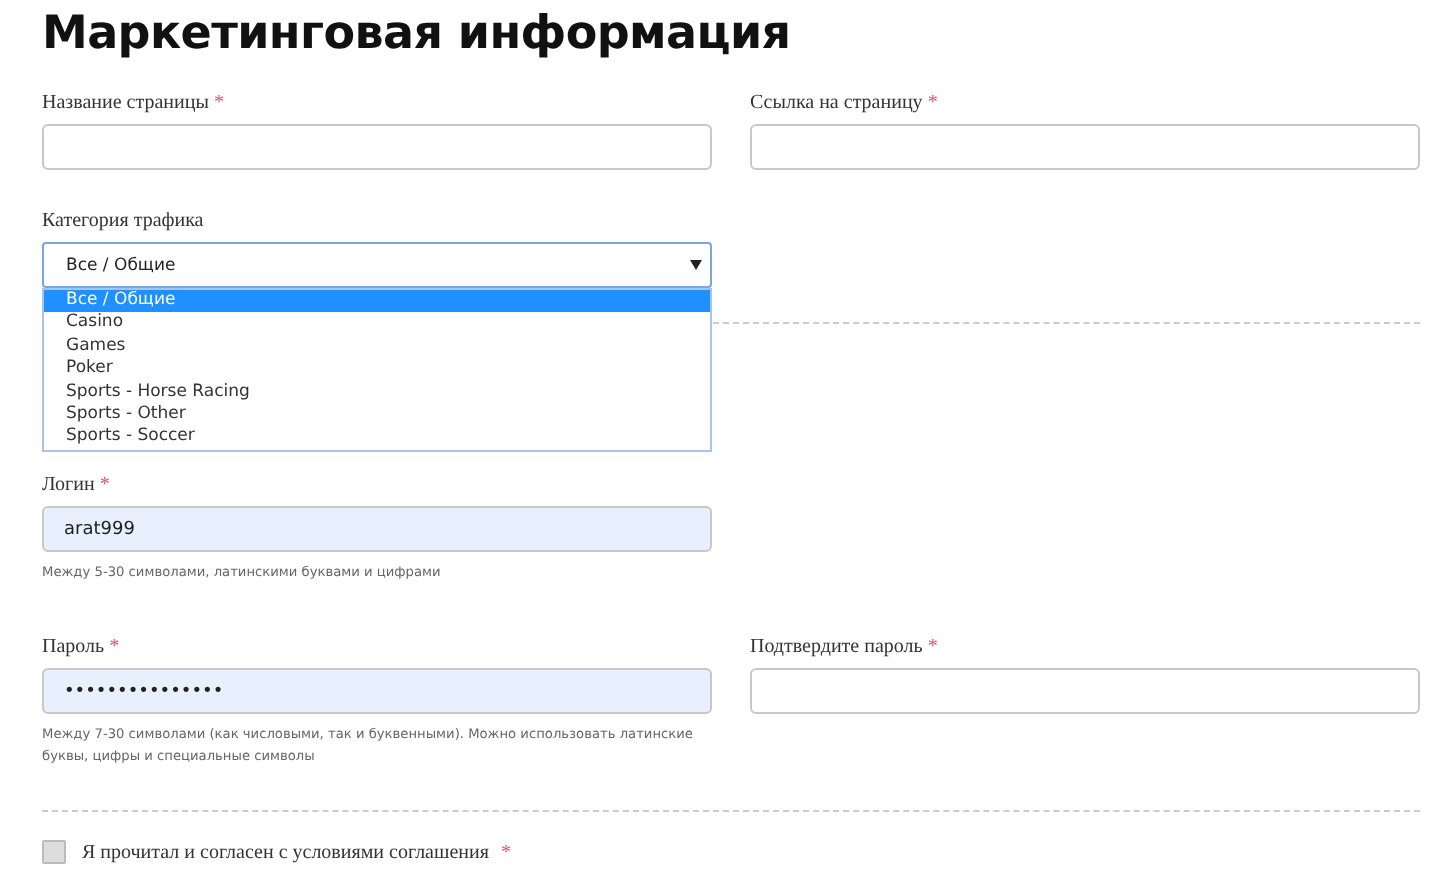  Describe the element at coordinates (377, 438) in the screenshot. I see `dropdown-option: Sports - Soccer` at that location.